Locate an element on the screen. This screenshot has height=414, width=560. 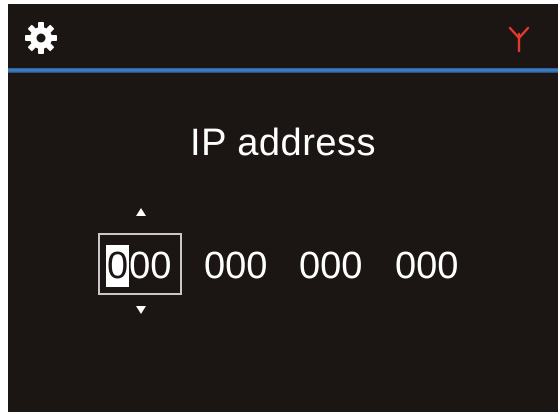
antenna-icon is located at coordinates (519, 39).